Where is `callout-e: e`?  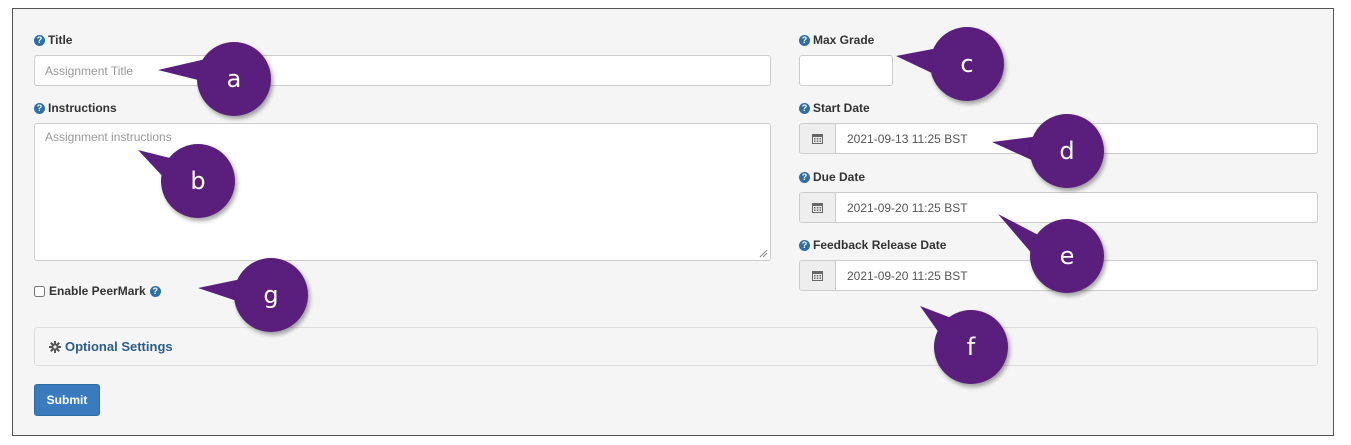 callout-e: e is located at coordinates (1067, 256).